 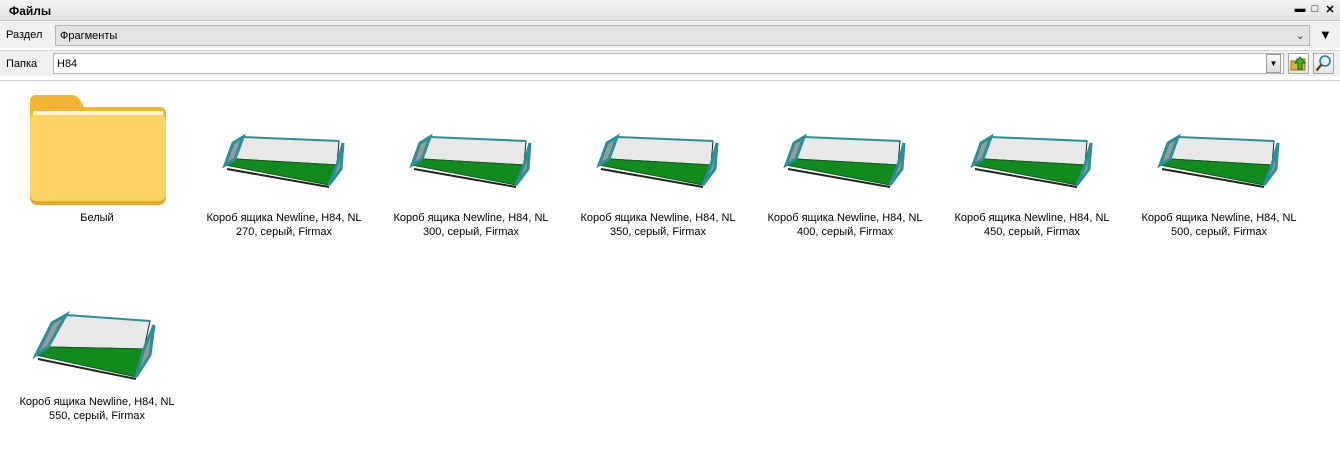 I want to click on search-icon, so click(x=1323, y=63).